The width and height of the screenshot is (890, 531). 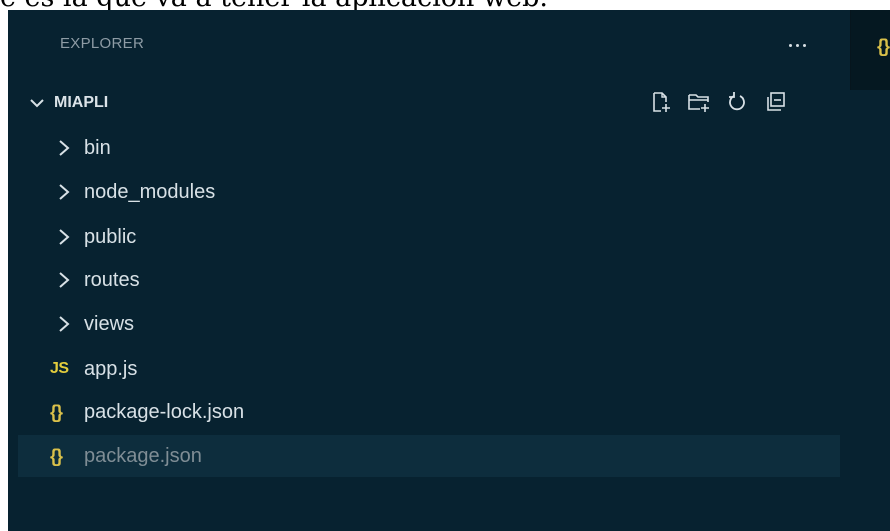 I want to click on new-folder-button, so click(x=699, y=102).